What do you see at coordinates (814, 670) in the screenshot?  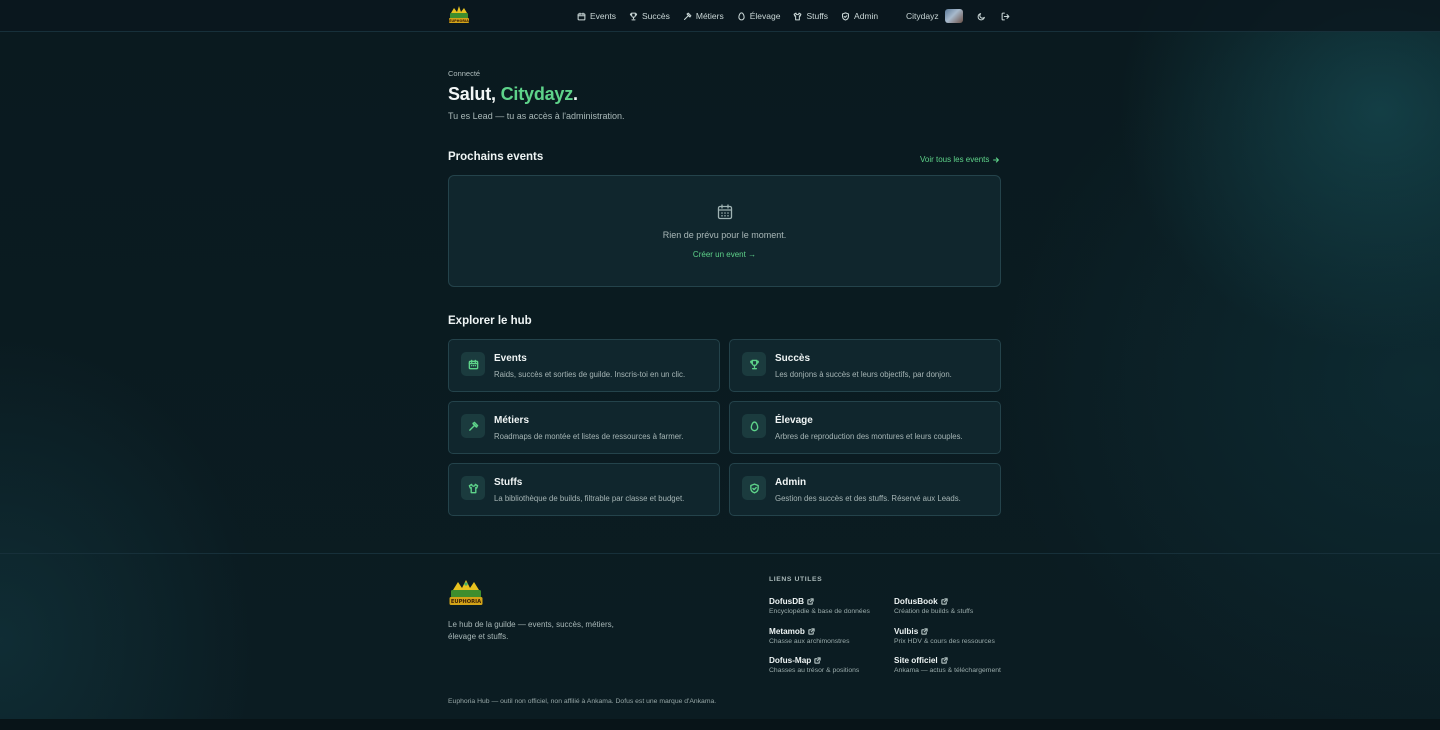 I see `link-desc: Chasses au trésor & positions` at bounding box center [814, 670].